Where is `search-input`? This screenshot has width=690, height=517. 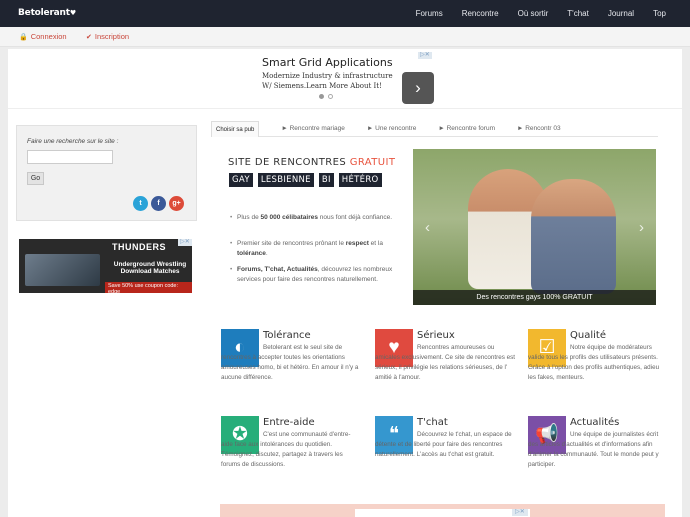
search-input is located at coordinates (70, 157).